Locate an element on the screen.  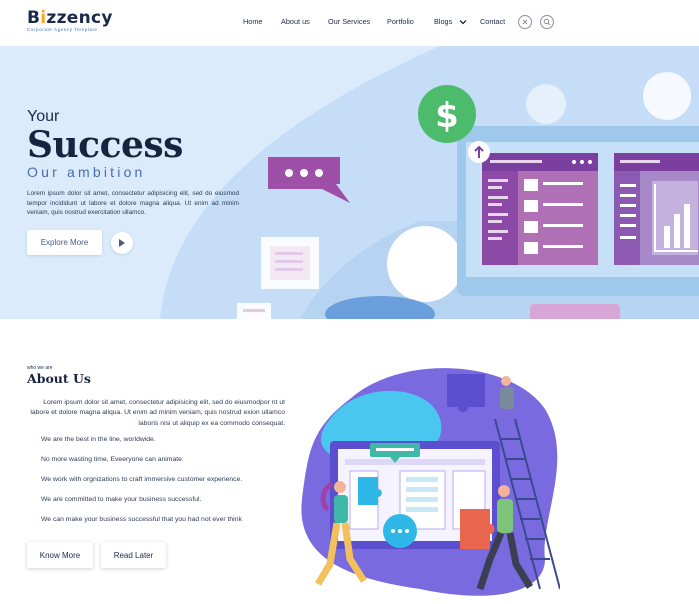
nav-item-services: Our Services is located at coordinates (349, 21).